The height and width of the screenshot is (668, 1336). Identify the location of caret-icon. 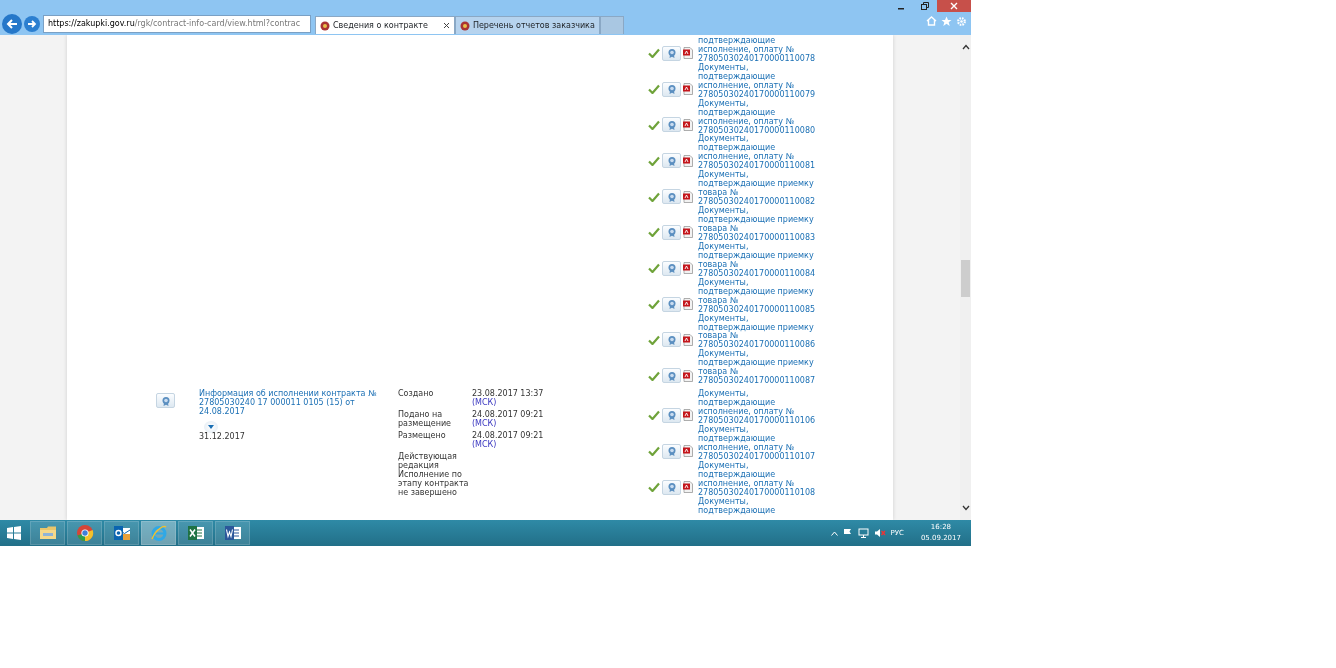
(211, 427).